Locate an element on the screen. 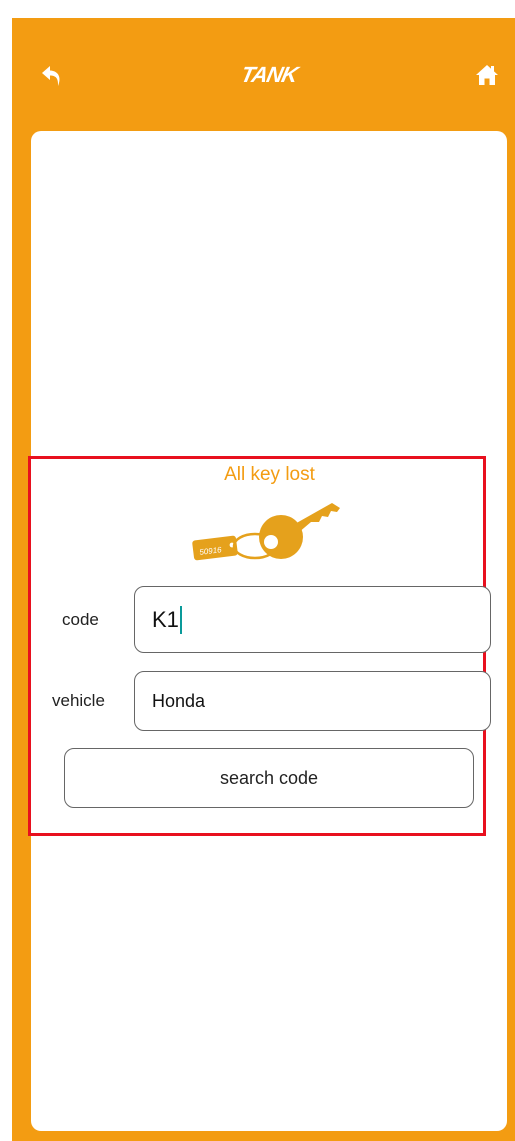  code-input-value: K1 is located at coordinates (165, 619).